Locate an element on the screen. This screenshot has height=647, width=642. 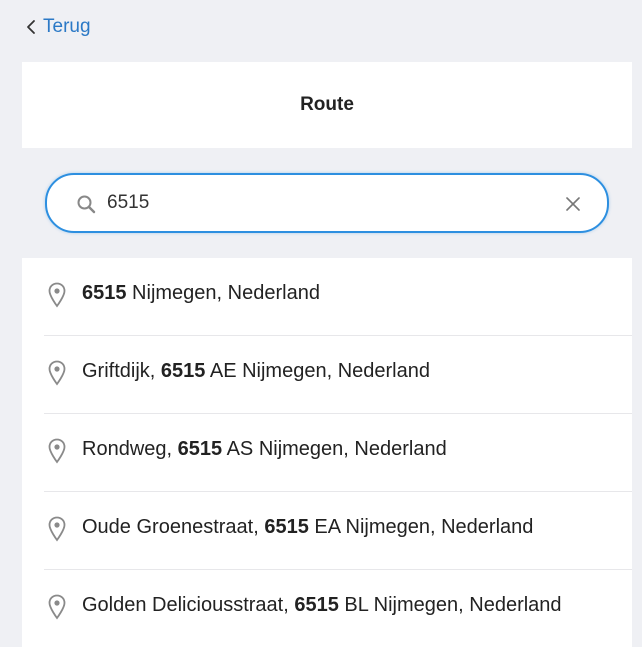
page-title: Route is located at coordinates (327, 104).